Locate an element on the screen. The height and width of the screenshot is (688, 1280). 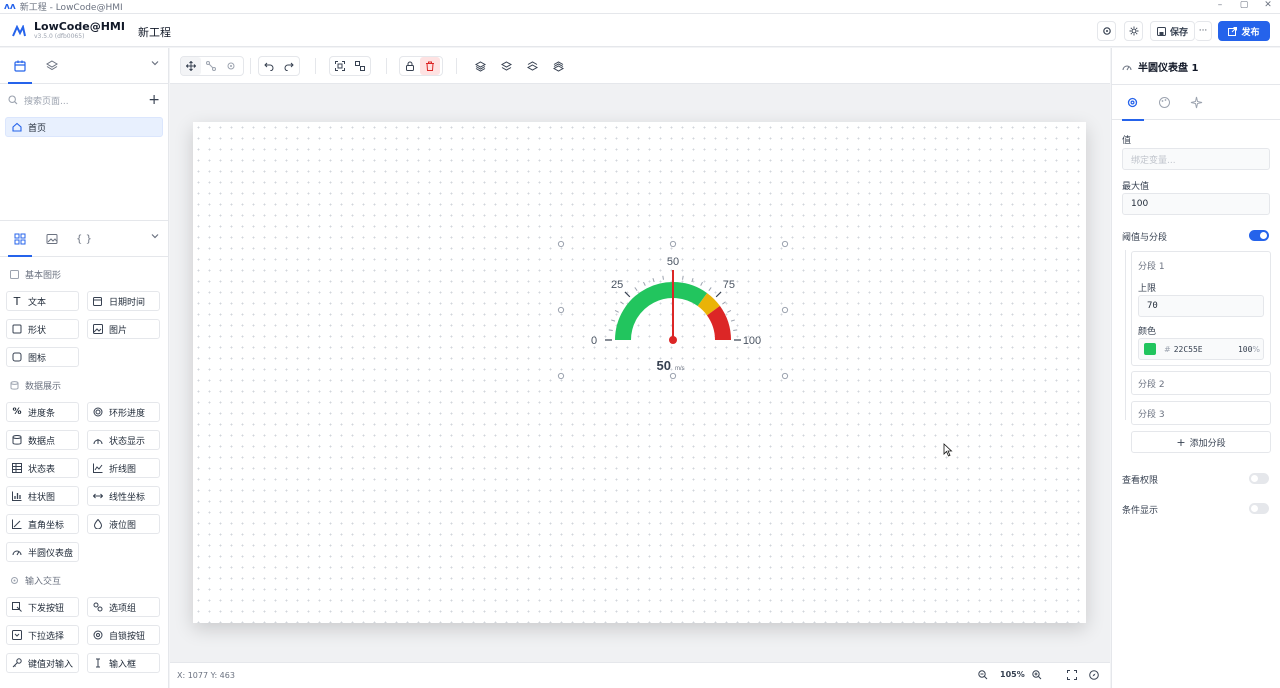
tab-active-indicator is located at coordinates (20, 256).